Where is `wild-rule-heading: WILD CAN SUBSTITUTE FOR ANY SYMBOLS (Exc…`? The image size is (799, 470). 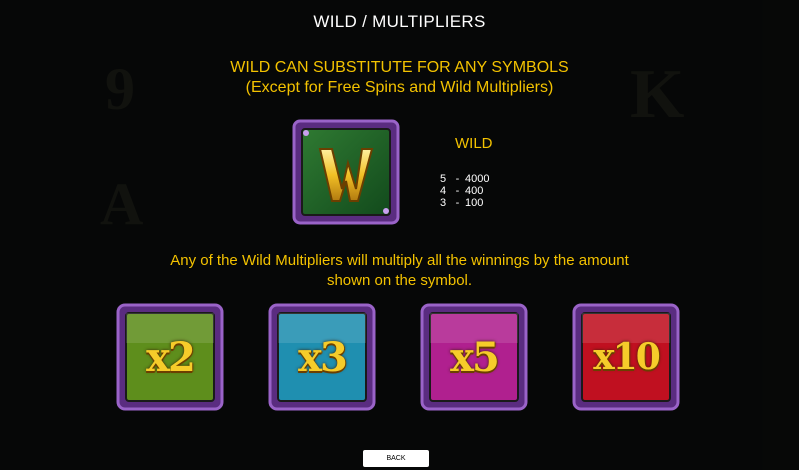
wild-rule-heading: WILD CAN SUBSTITUTE FOR ANY SYMBOLS (Exc… is located at coordinates (399, 78).